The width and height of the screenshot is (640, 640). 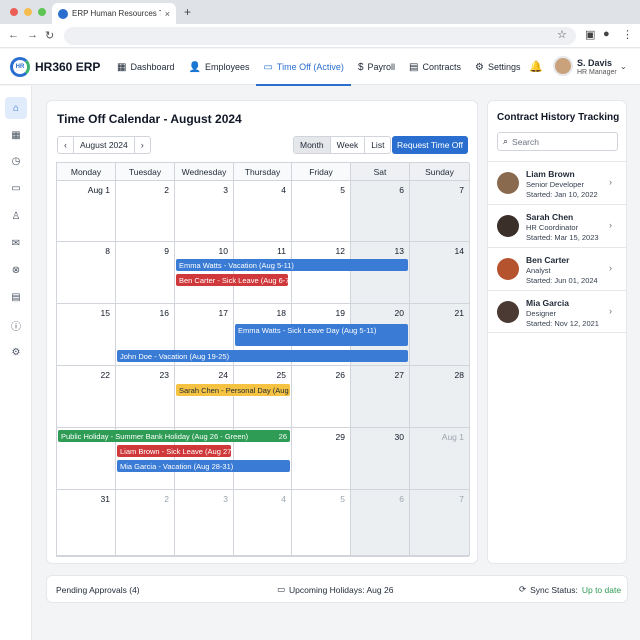 I want to click on search-box: ⌕, so click(x=557, y=141).